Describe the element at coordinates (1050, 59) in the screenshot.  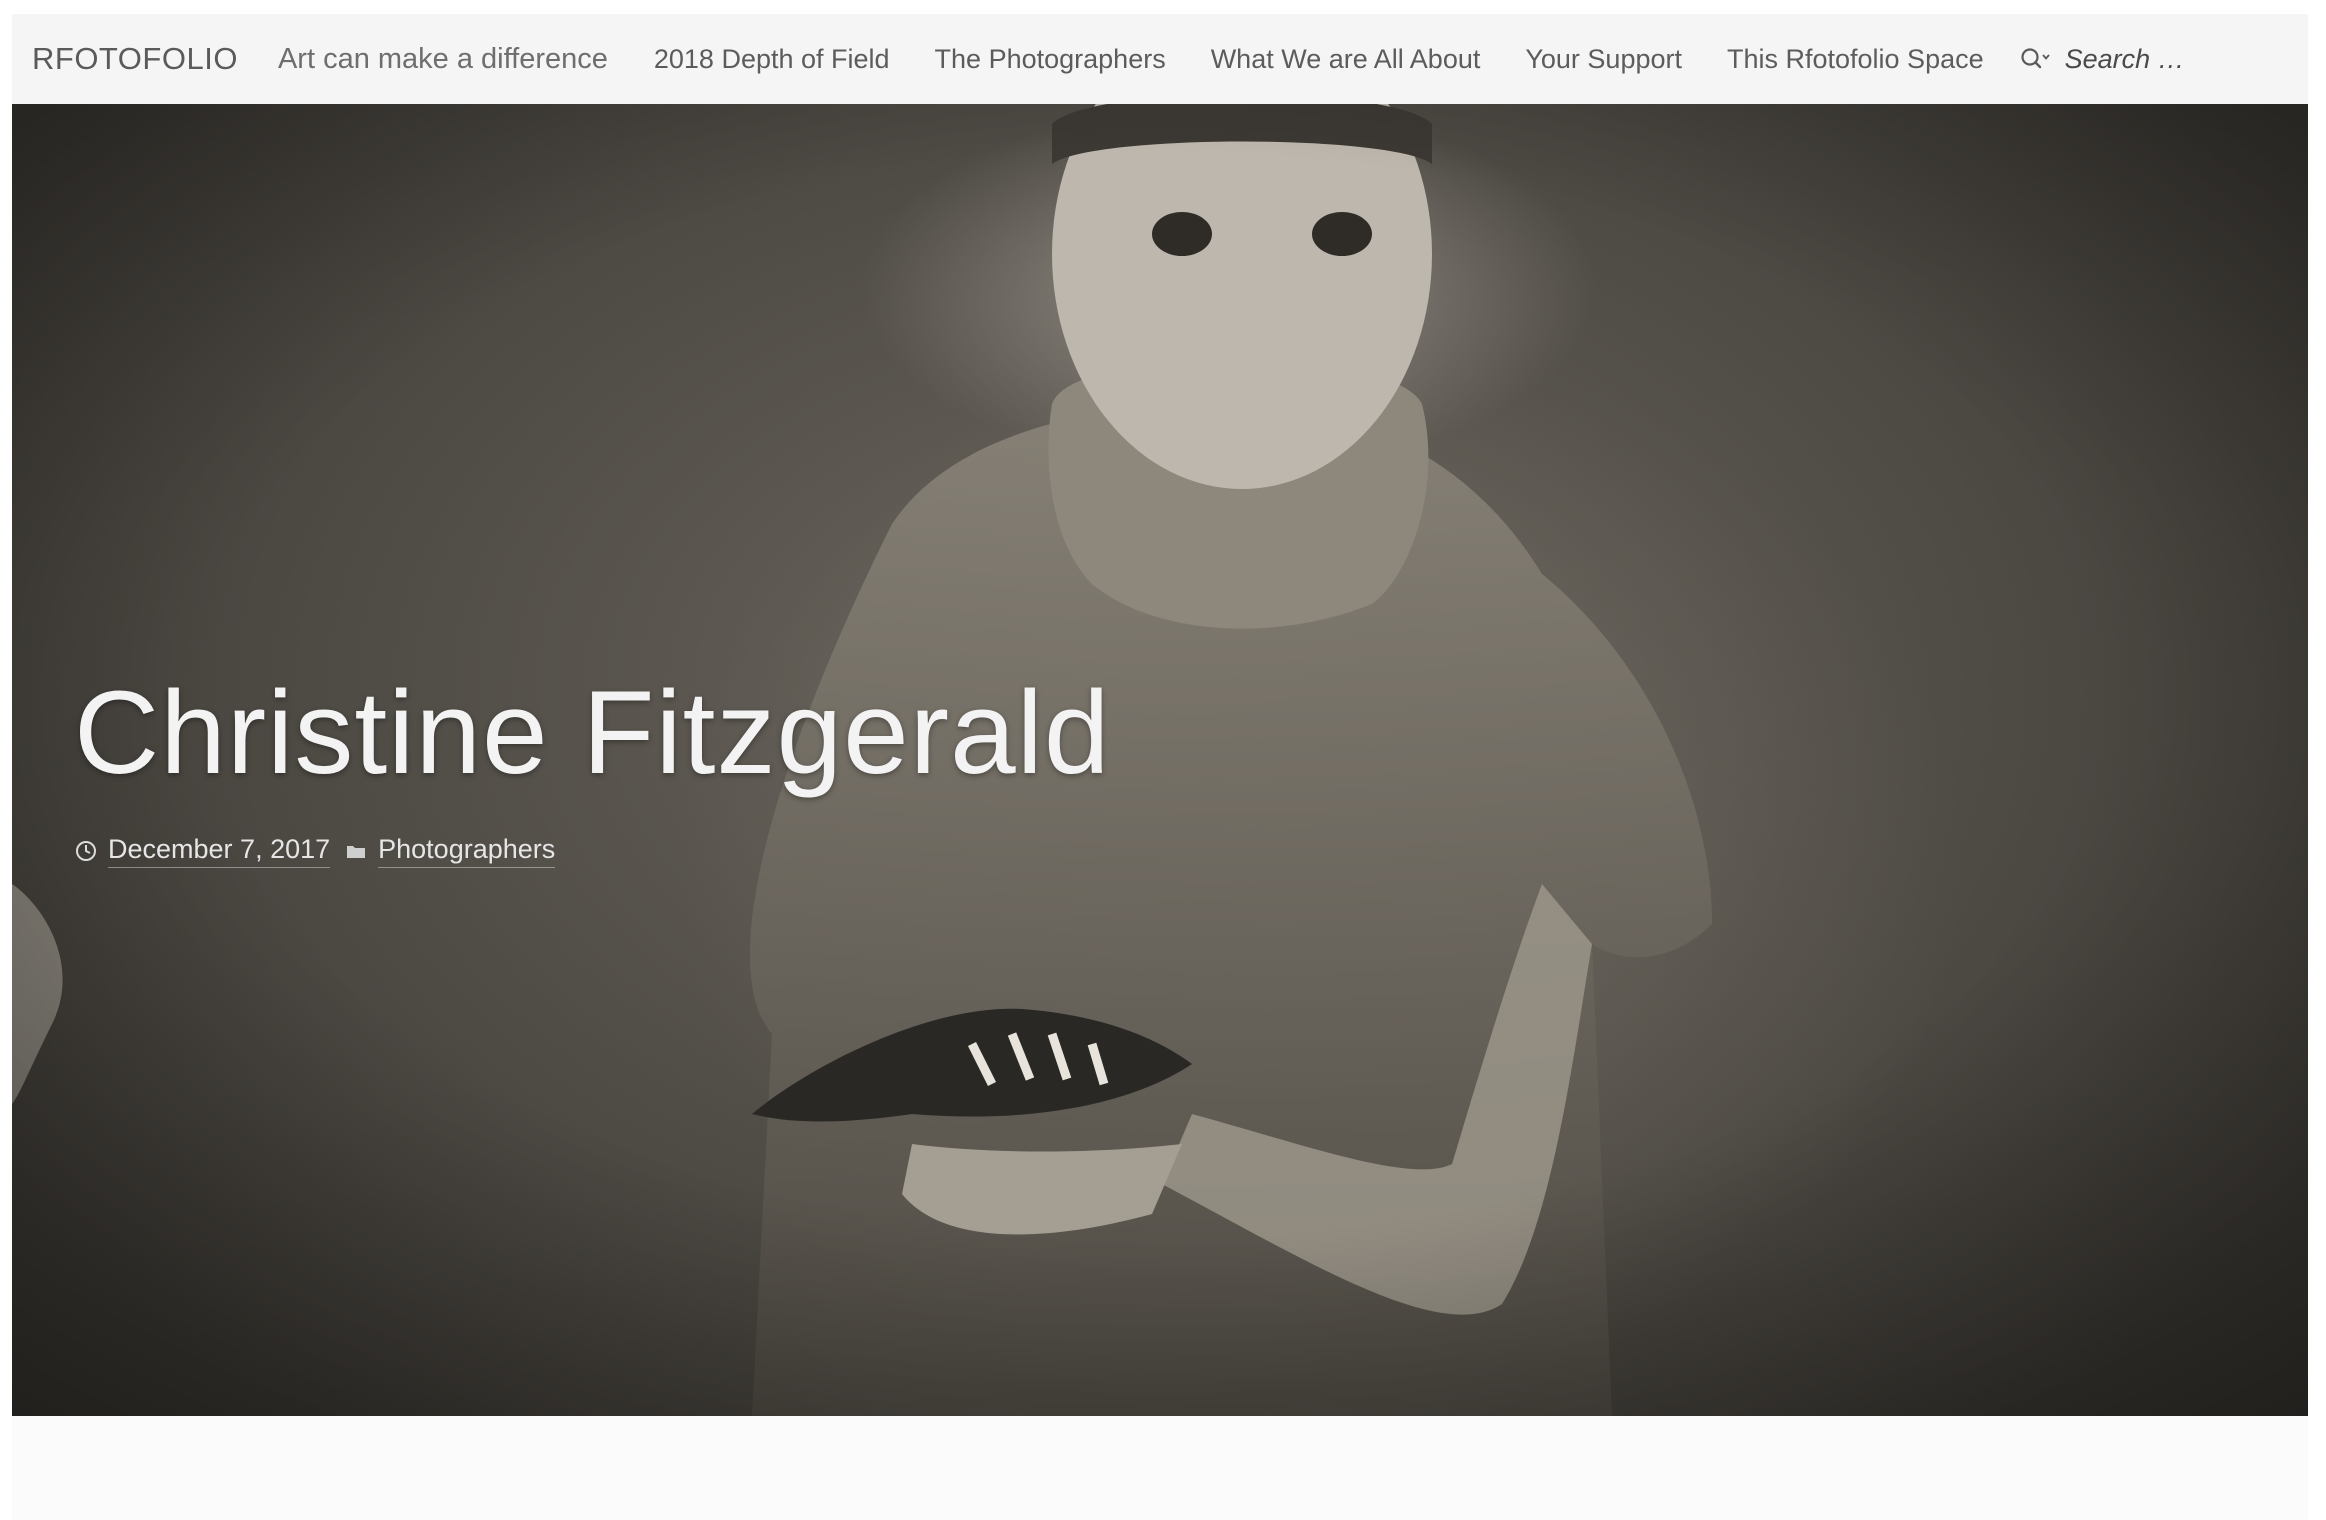
I see `nav-item-photographers: The Photographers` at that location.